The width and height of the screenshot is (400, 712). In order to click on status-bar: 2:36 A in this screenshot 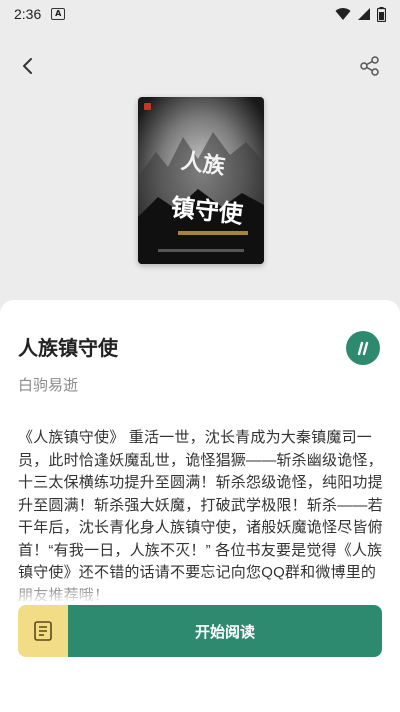, I will do `click(200, 14)`.